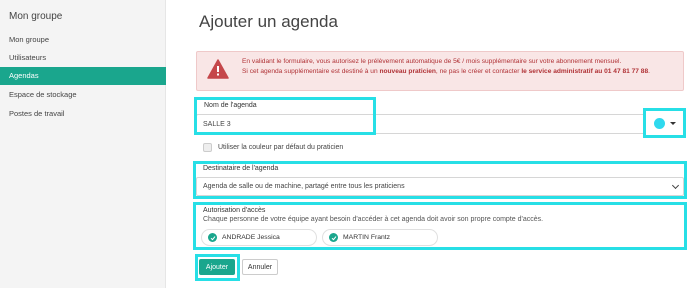 The width and height of the screenshot is (688, 288). Describe the element at coordinates (36, 16) in the screenshot. I see `sidebar-title: Mon groupe` at that location.